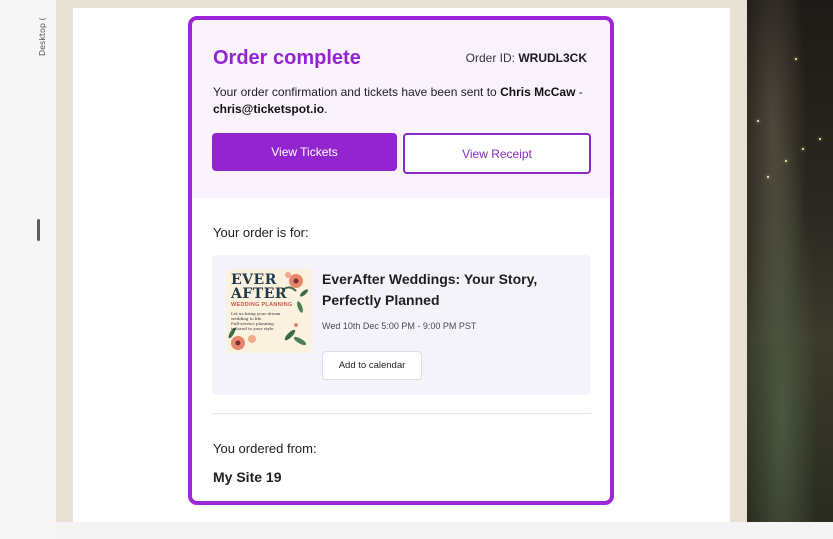 This screenshot has height=539, width=833. What do you see at coordinates (538, 92) in the screenshot?
I see `customer-name: Chris McCaw` at bounding box center [538, 92].